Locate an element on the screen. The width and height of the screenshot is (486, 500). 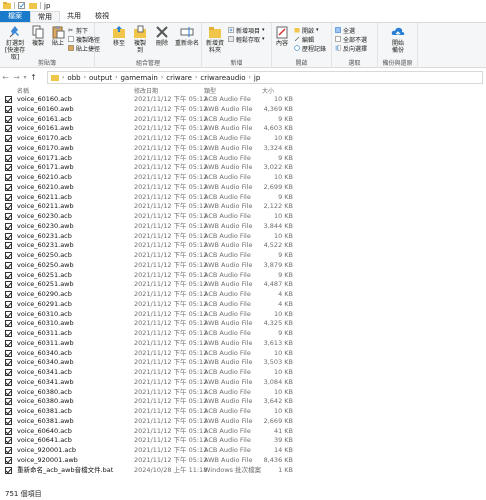
start-backup-button: 開始備份 is located at coordinates (398, 39).